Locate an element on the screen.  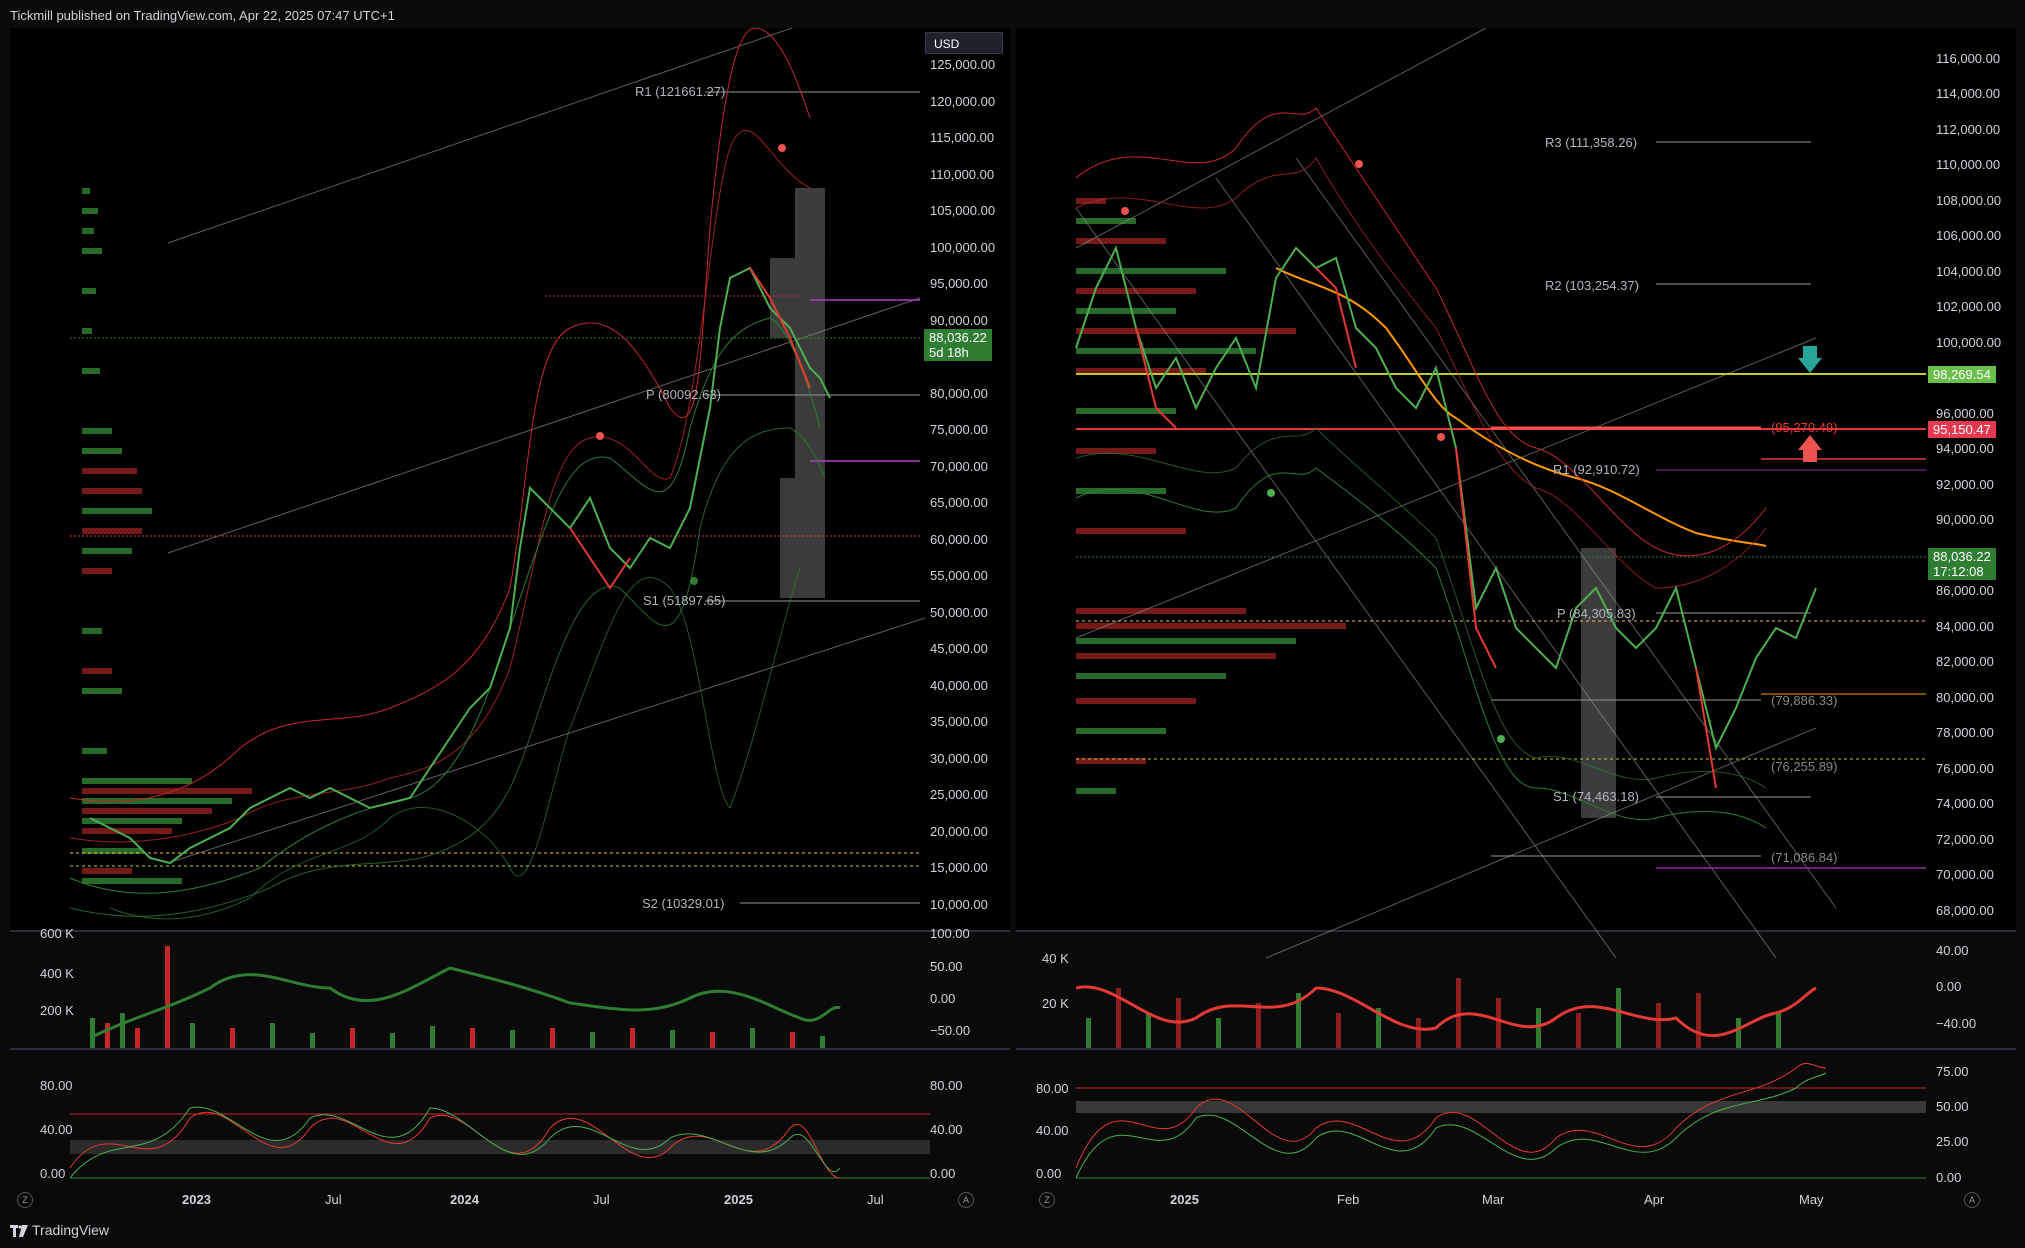
pivot-r2-label: R2 (103,254.37) is located at coordinates (1592, 285).